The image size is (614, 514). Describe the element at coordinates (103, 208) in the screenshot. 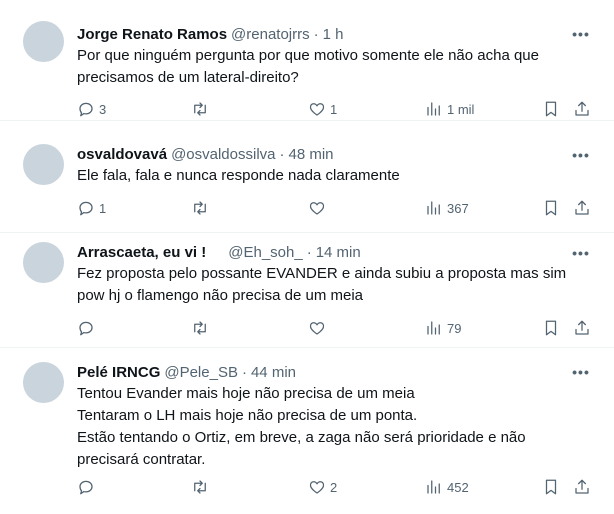

I see `reply-count: 1` at that location.